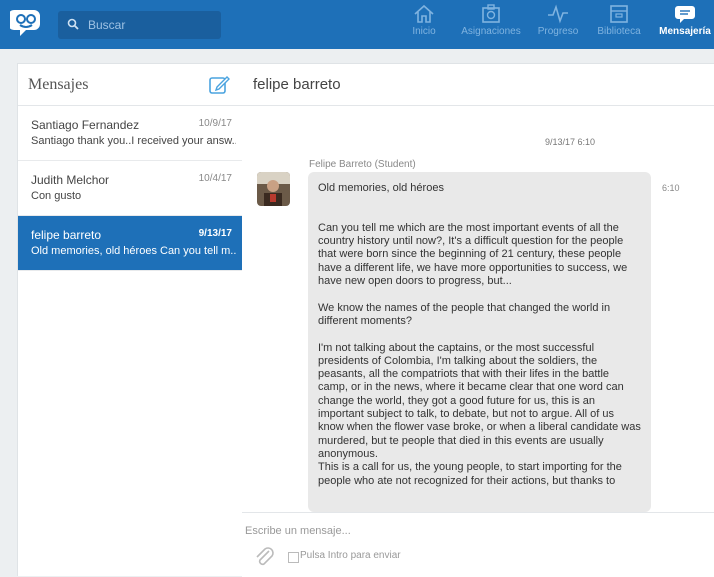 This screenshot has height=577, width=714. Describe the element at coordinates (219, 85) in the screenshot. I see `compose-icon` at that location.